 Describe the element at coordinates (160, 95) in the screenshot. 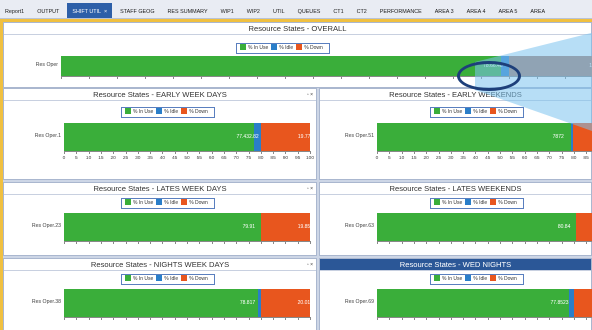

I see `panel-title: Resource States - EARLY WEEK DAYS ▫ ×` at that location.